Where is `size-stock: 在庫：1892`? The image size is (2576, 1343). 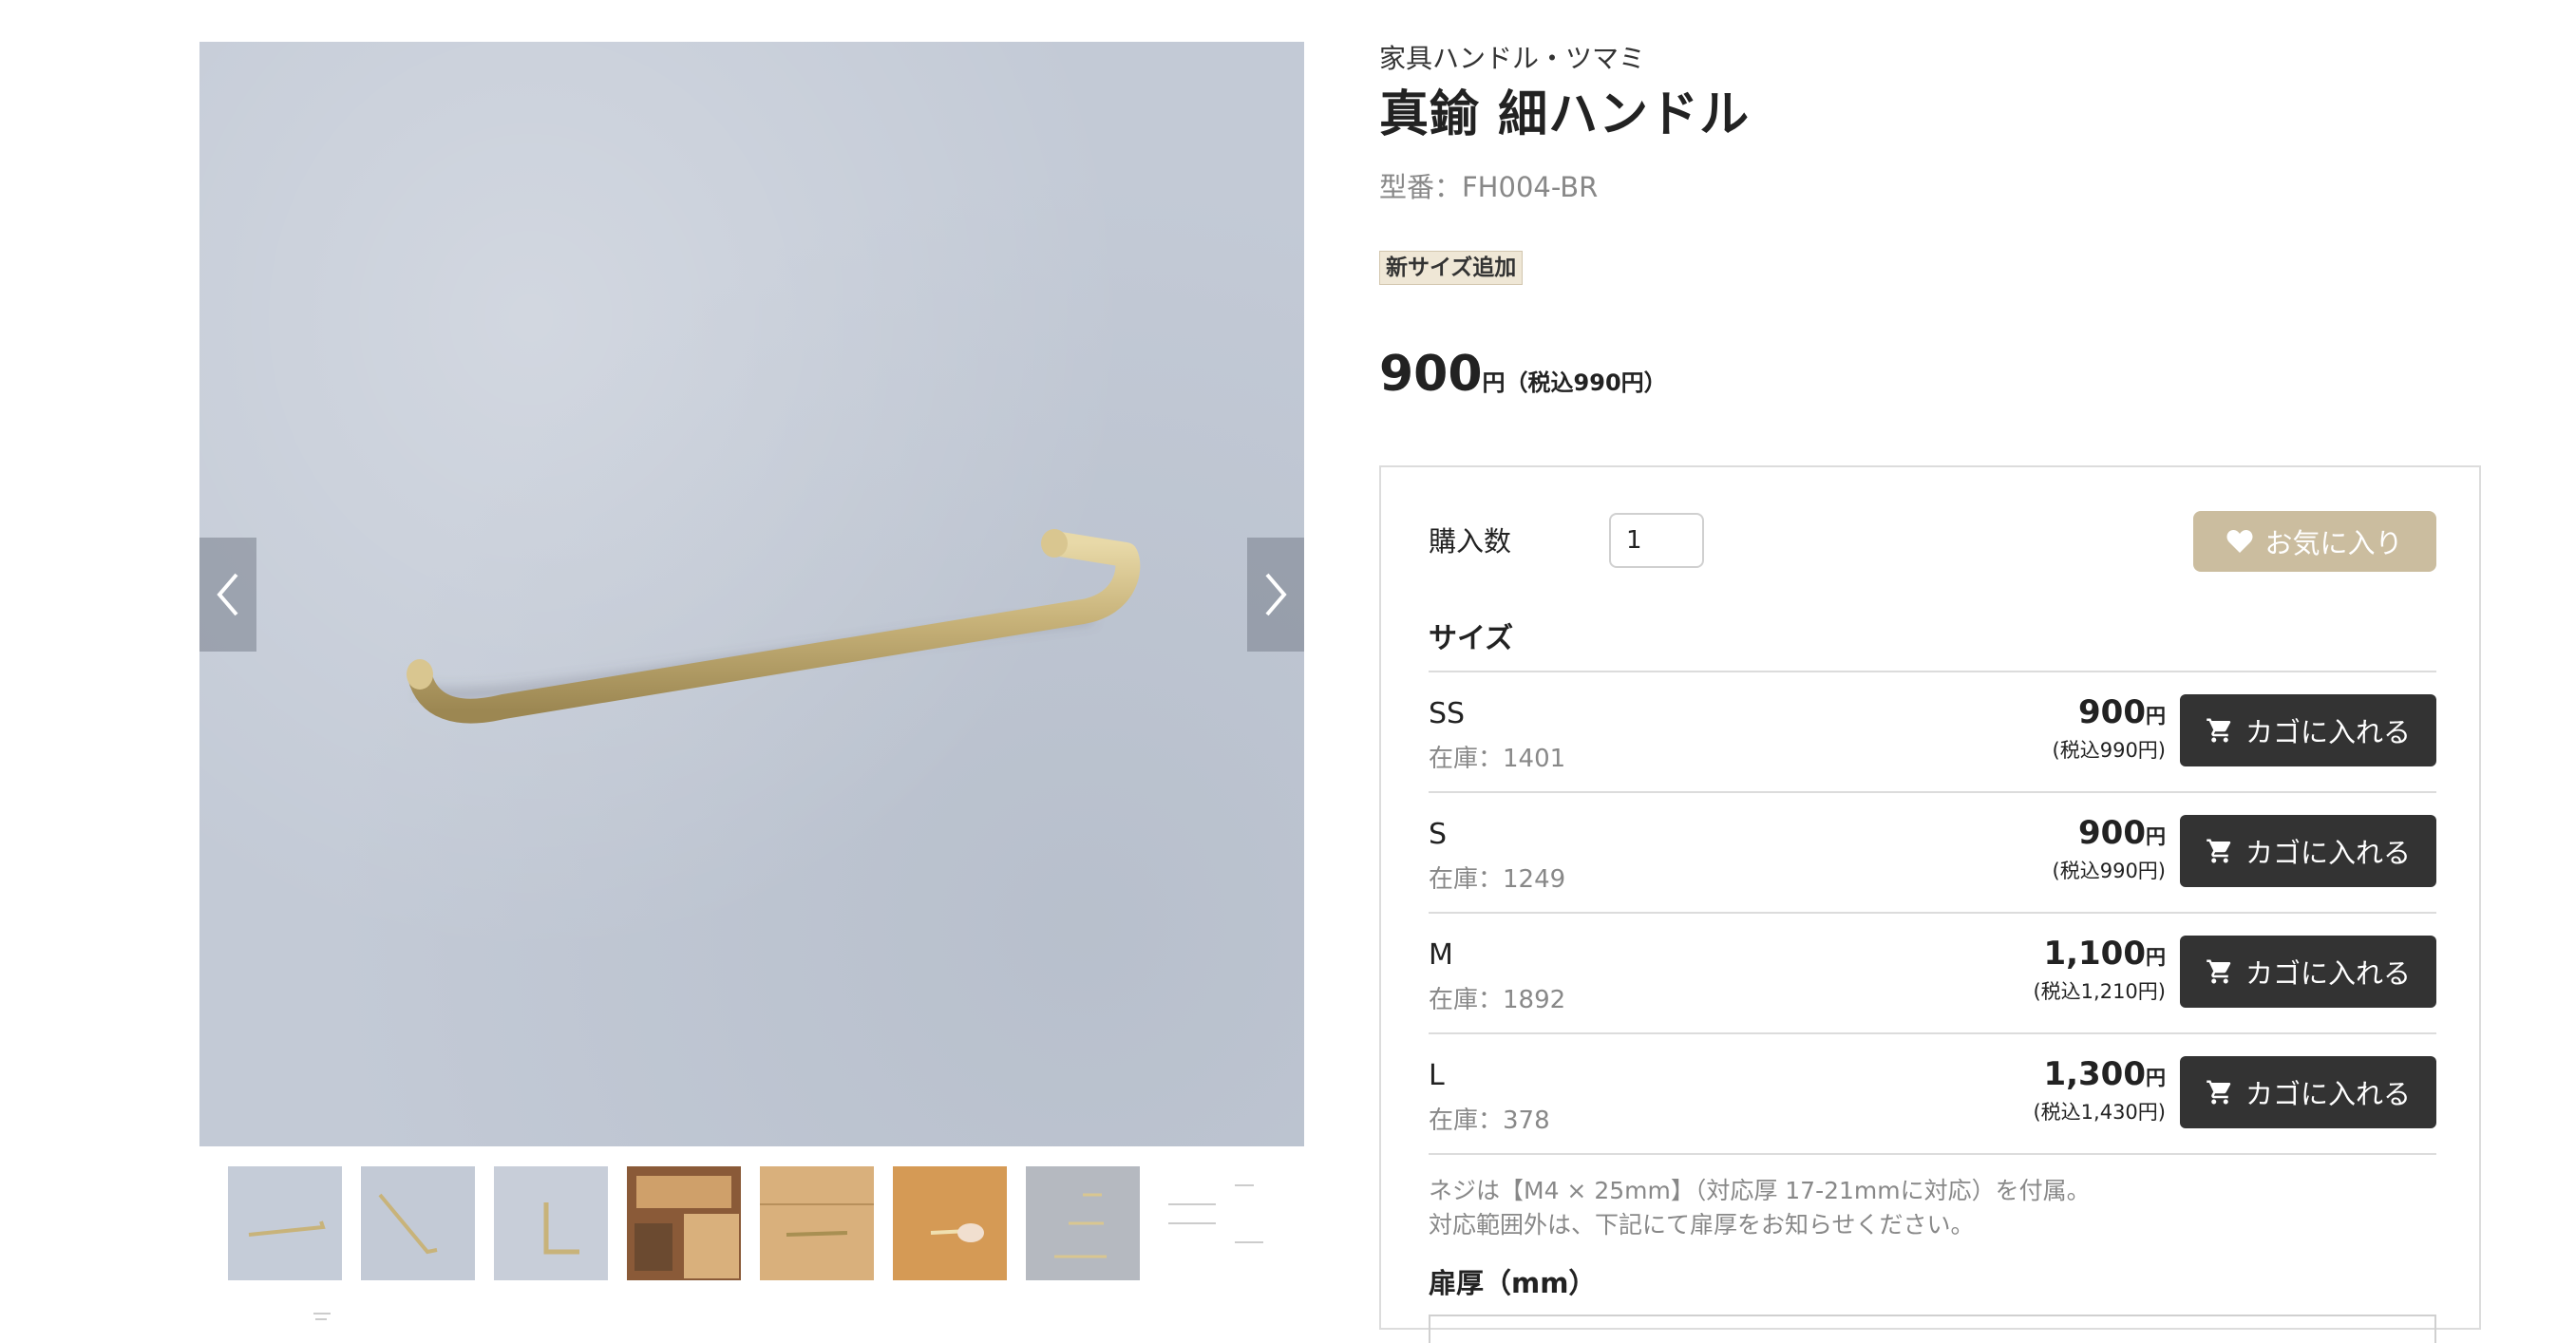
size-stock: 在庫：1892 is located at coordinates (1497, 1000).